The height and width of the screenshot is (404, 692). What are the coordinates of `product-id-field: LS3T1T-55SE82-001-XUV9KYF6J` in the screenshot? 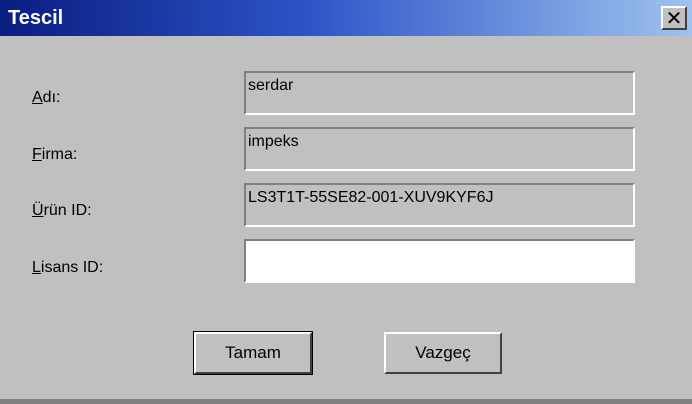 It's located at (439, 205).